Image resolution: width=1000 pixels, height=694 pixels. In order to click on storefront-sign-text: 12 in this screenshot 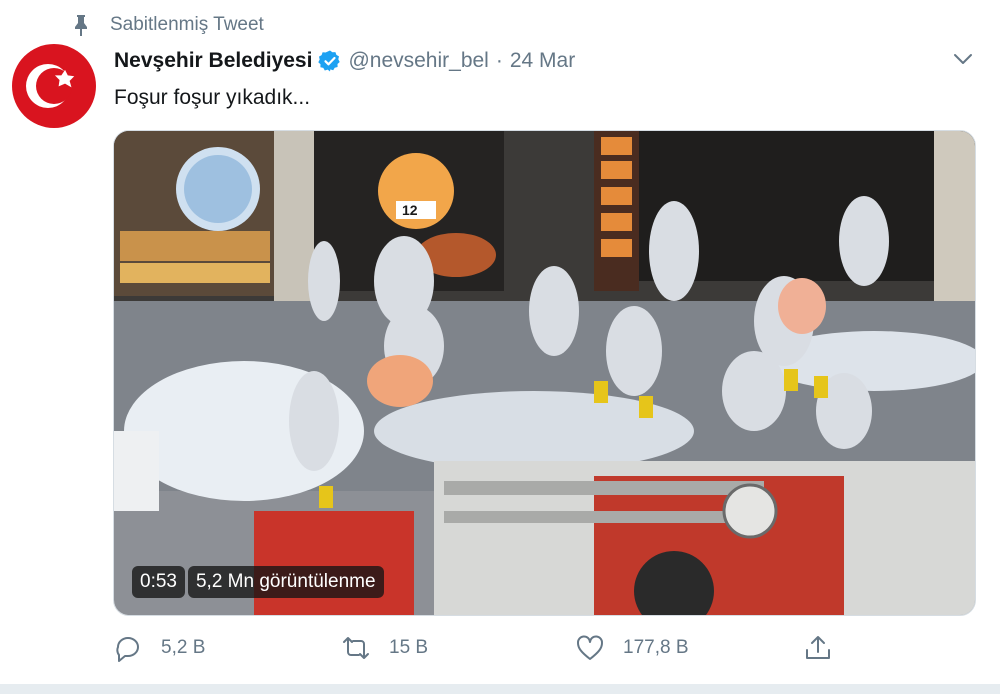, I will do `click(410, 210)`.